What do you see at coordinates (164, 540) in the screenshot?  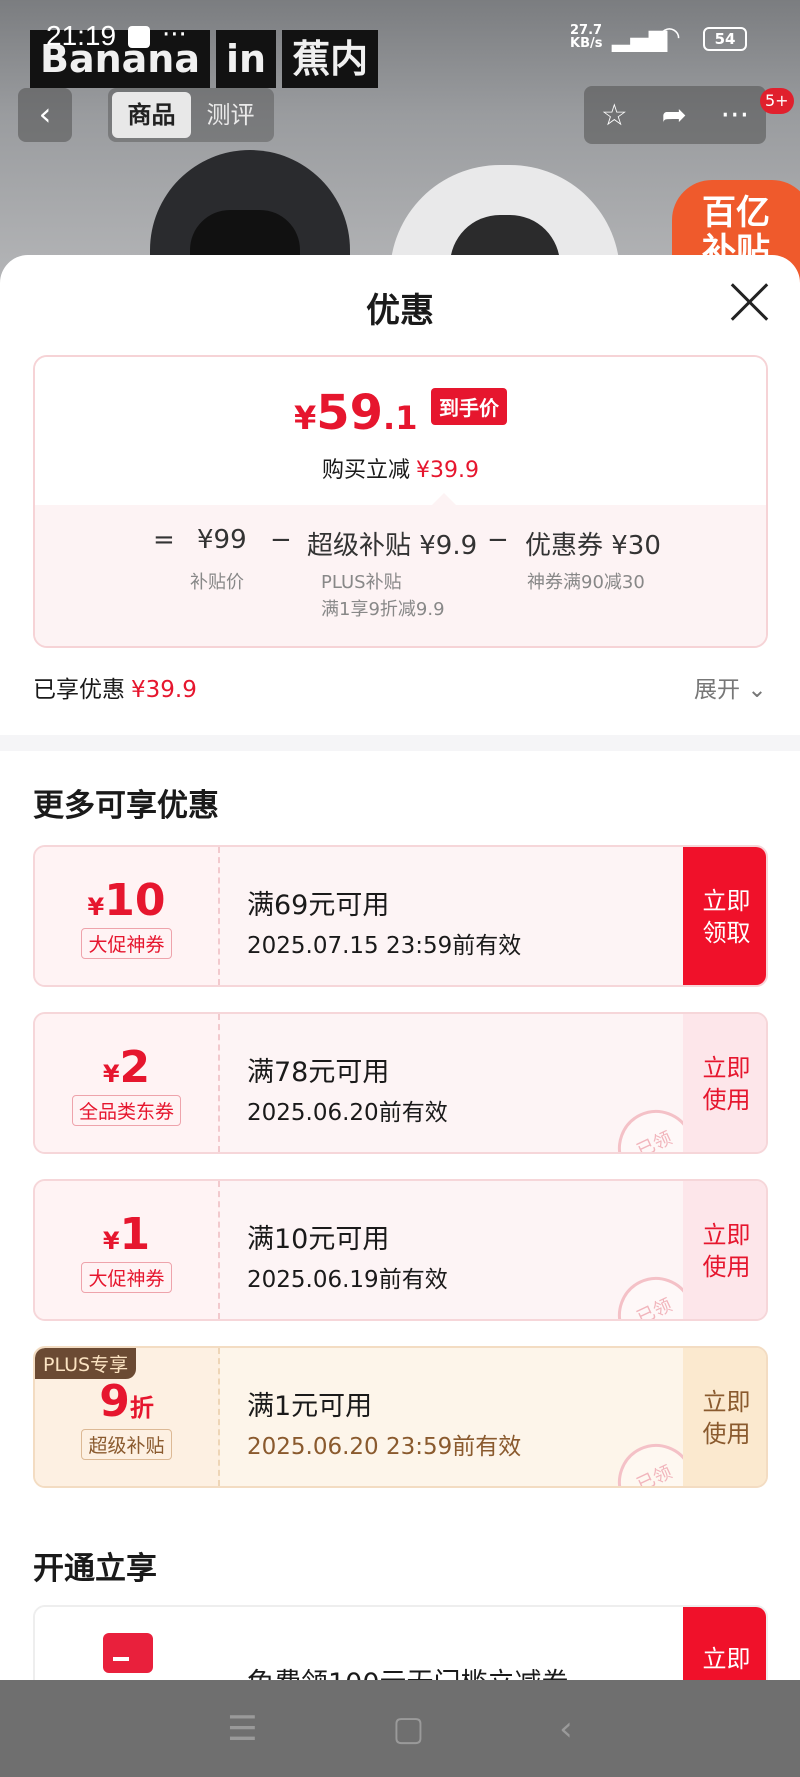 I see `formula-equals: =` at bounding box center [164, 540].